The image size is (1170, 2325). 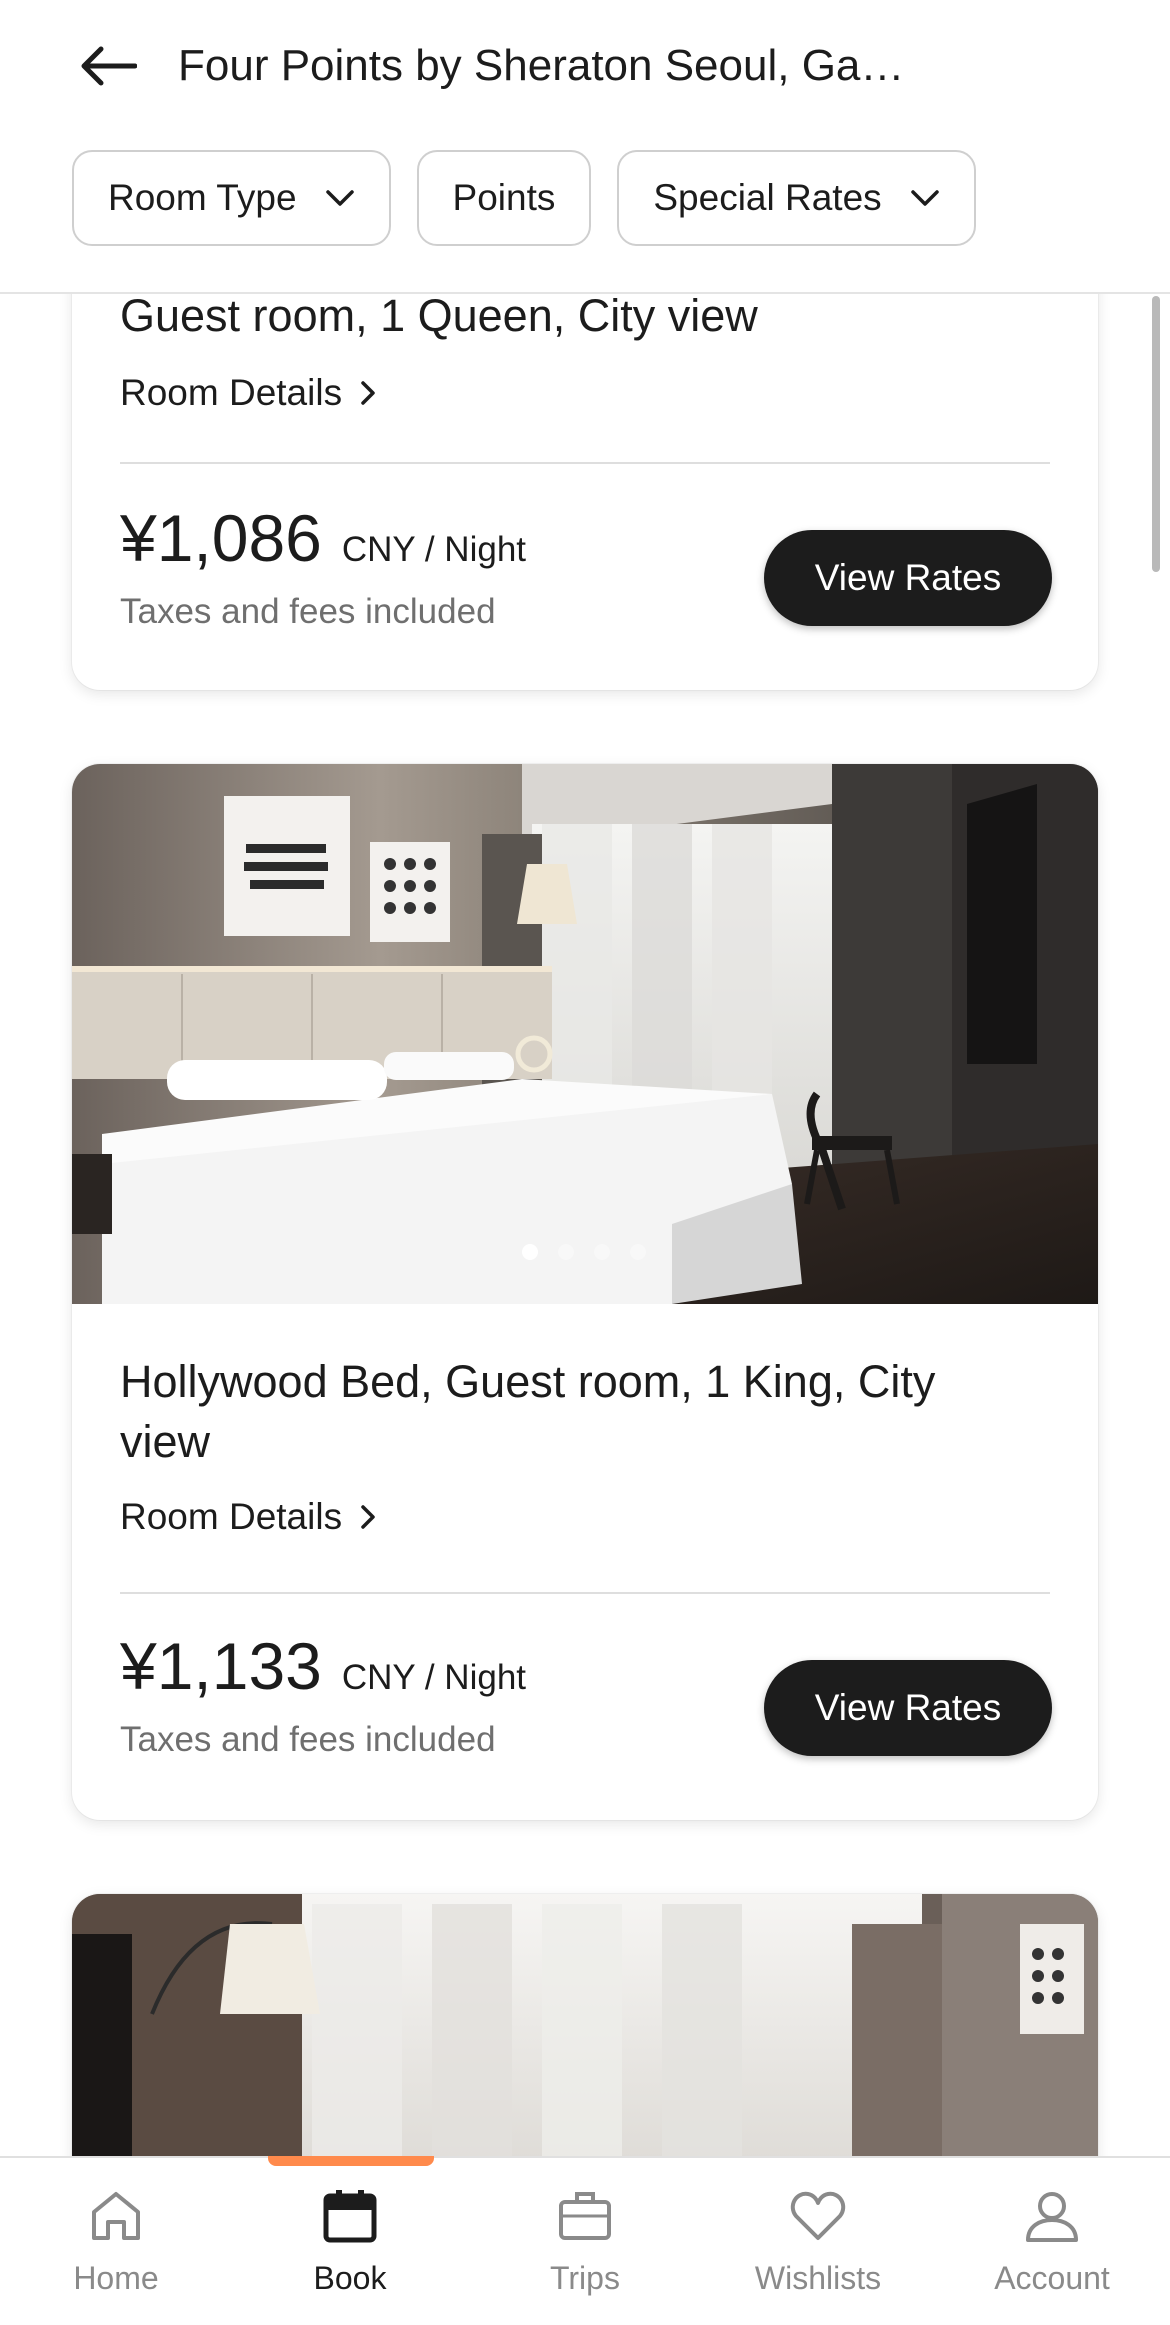 What do you see at coordinates (116, 2216) in the screenshot?
I see `home-icon` at bounding box center [116, 2216].